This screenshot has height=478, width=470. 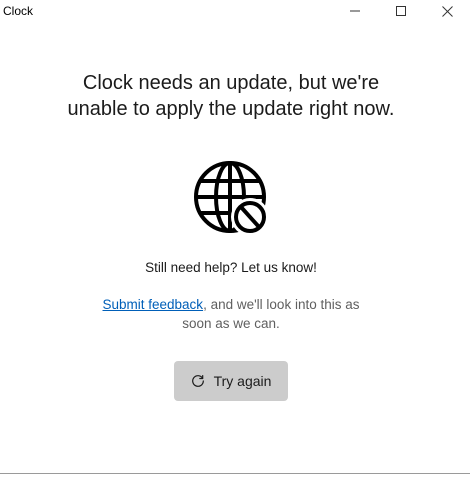 What do you see at coordinates (231, 267) in the screenshot?
I see `help-prompt: Still need help? Let us know!` at bounding box center [231, 267].